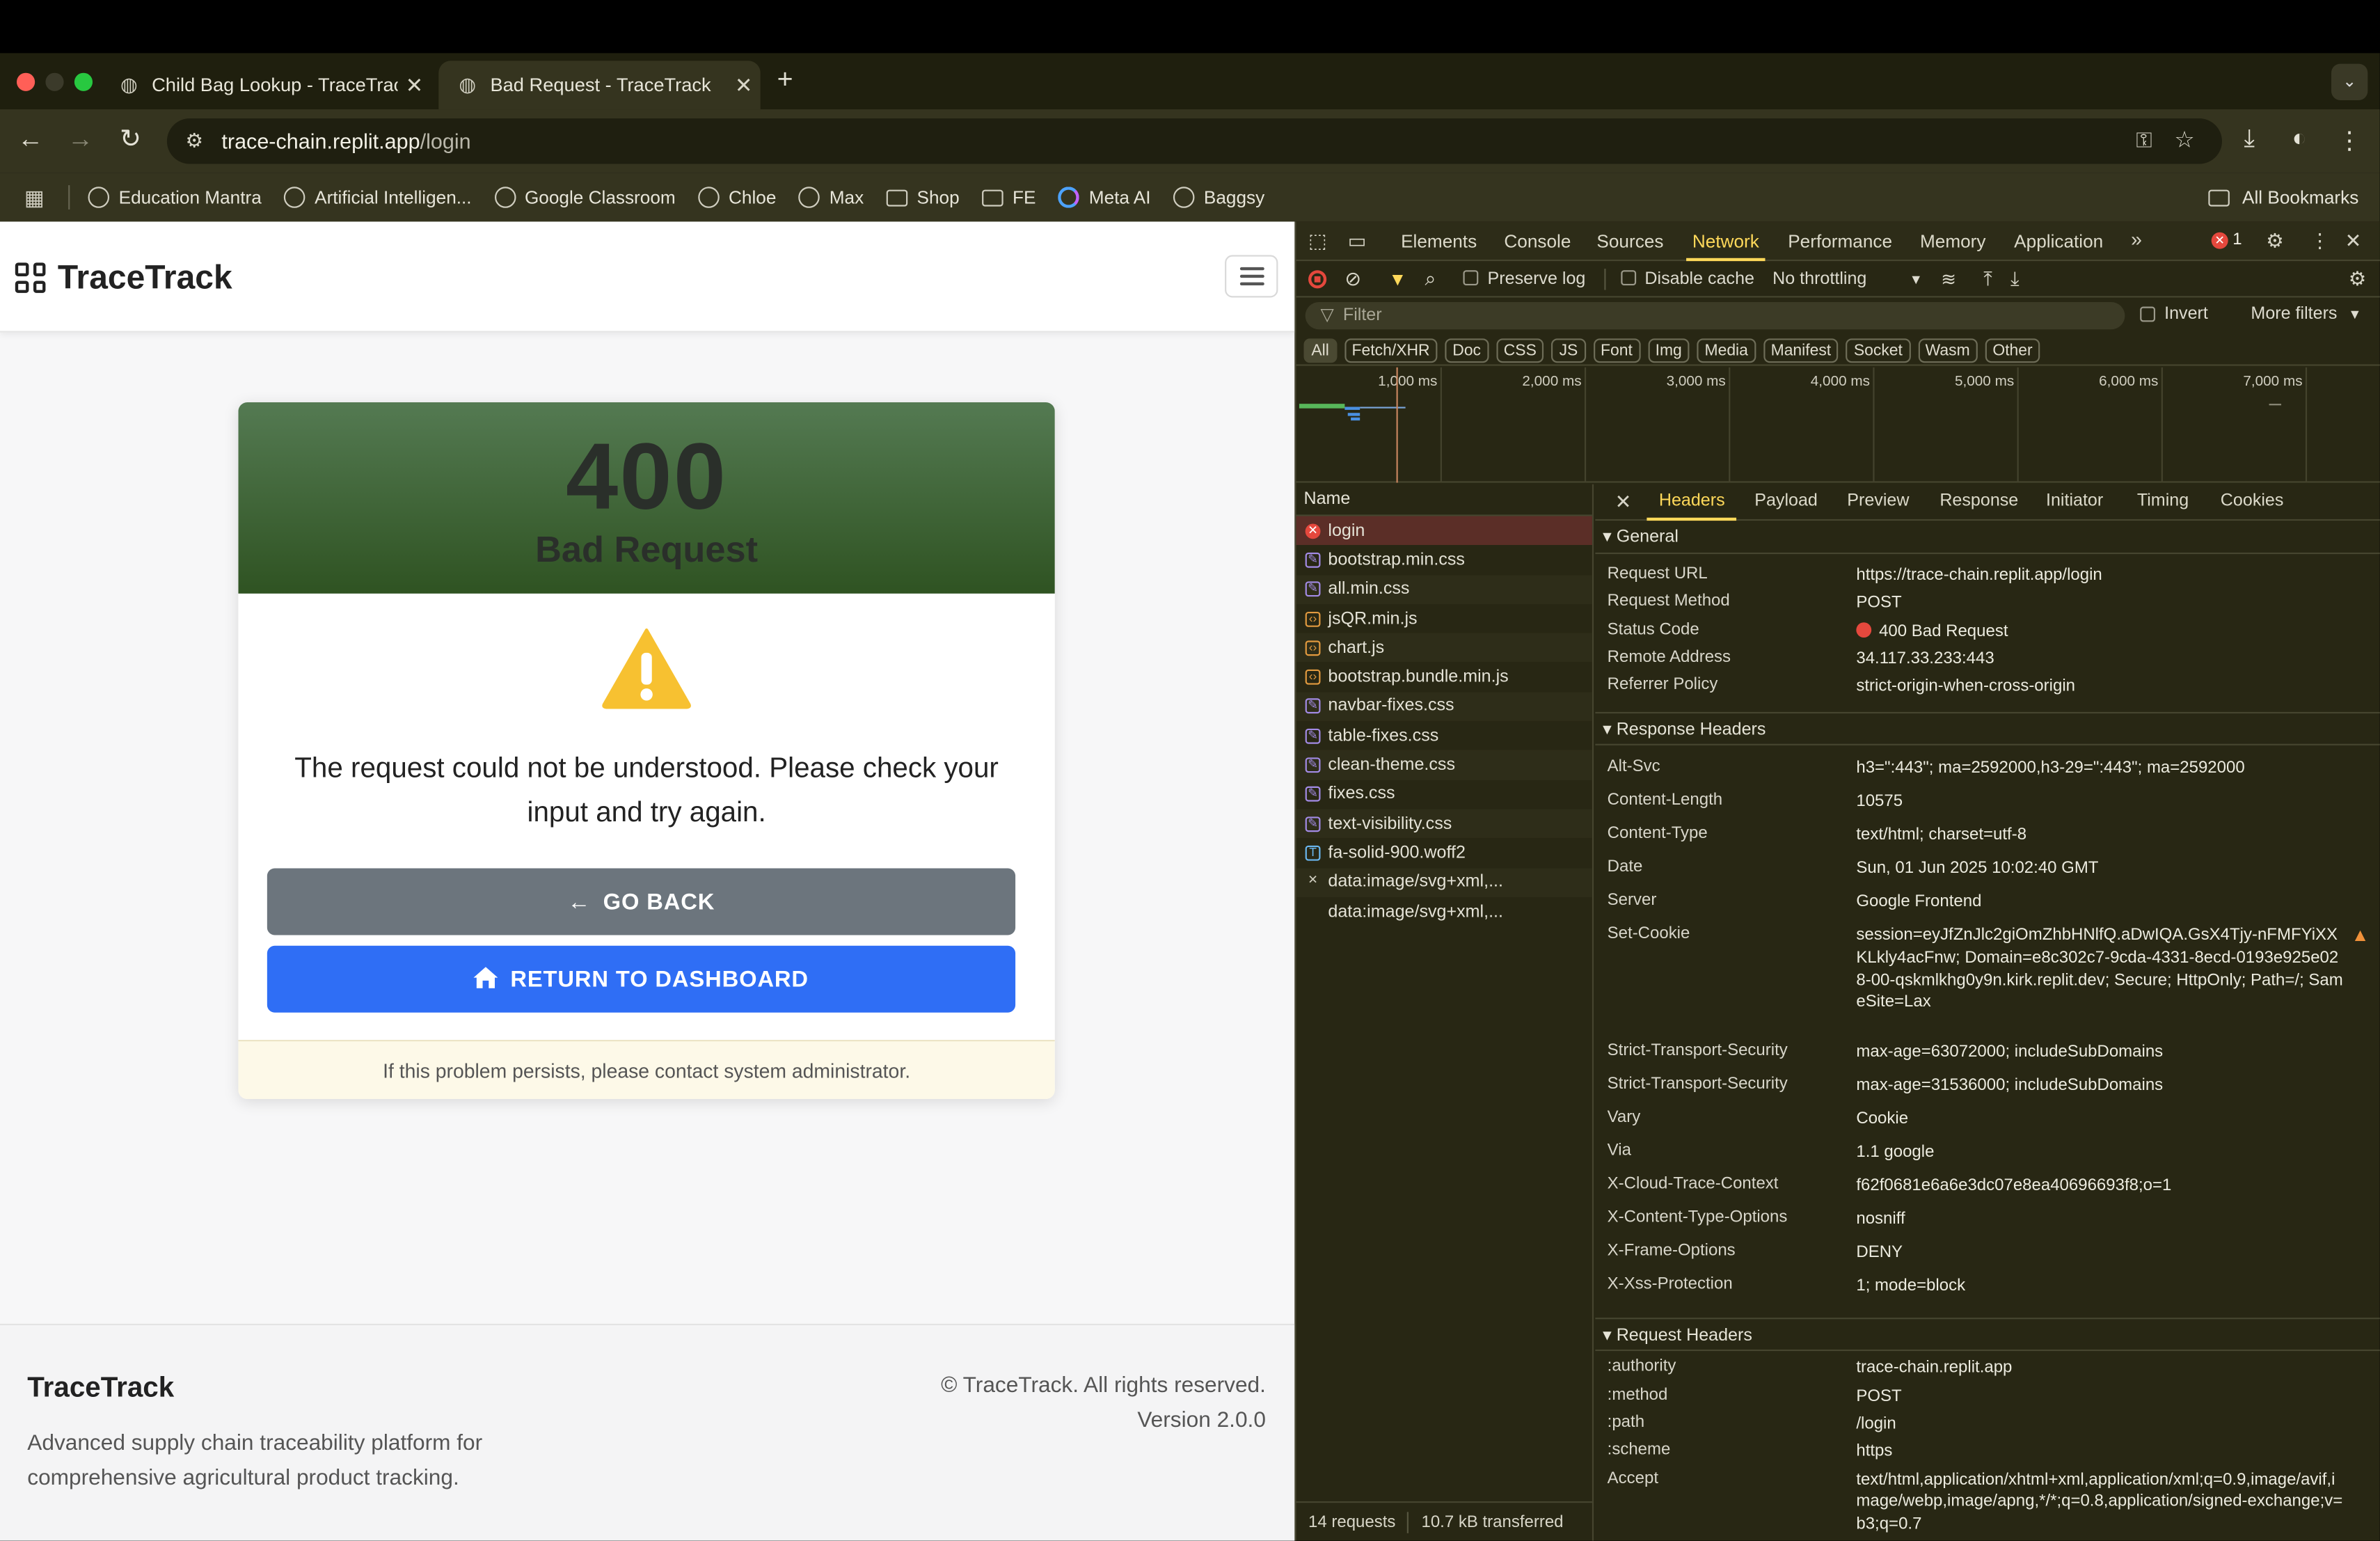 The width and height of the screenshot is (2380, 1541). I want to click on site-info-icon: ⚙, so click(194, 141).